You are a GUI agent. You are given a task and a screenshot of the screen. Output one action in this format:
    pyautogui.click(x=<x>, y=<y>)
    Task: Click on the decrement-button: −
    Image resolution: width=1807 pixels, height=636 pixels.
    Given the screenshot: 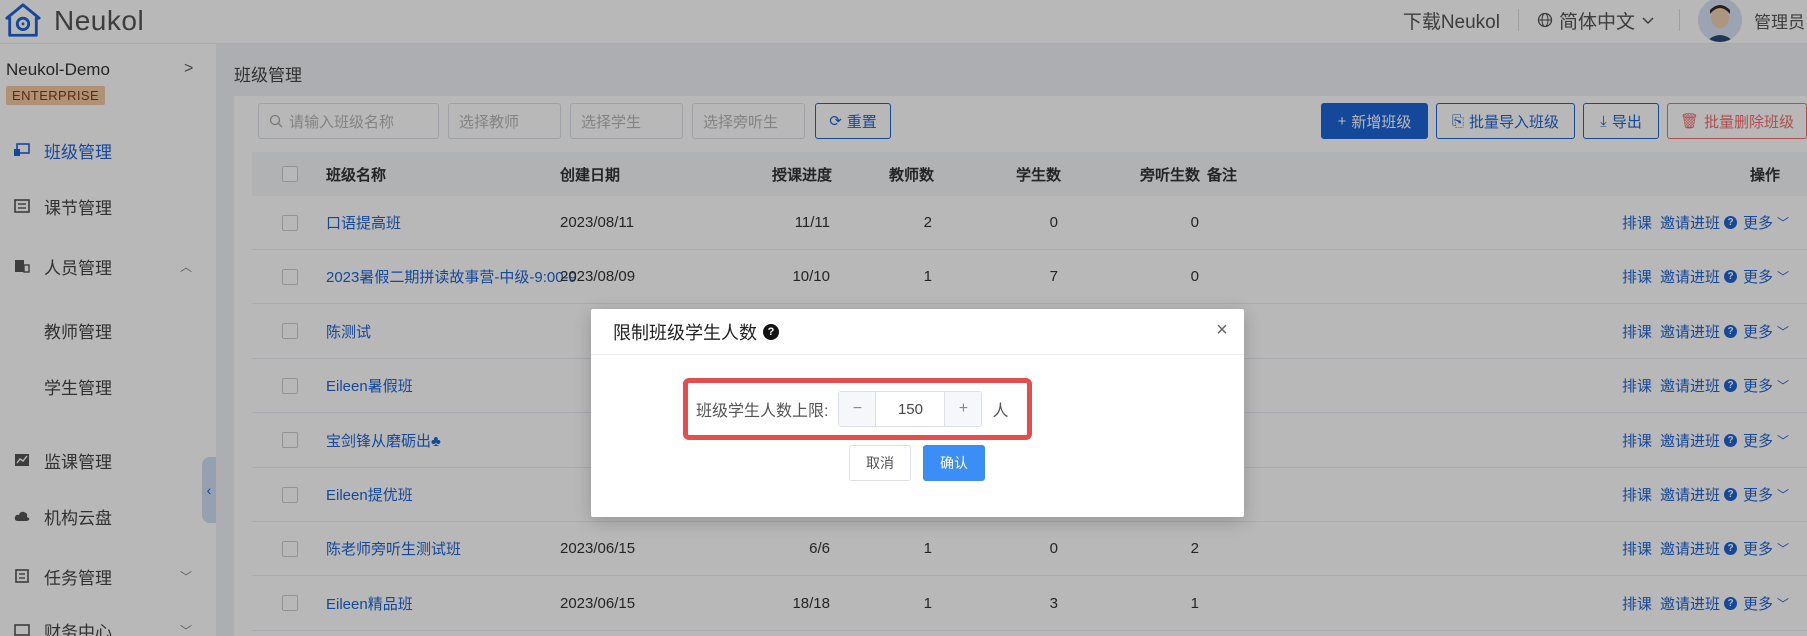 What is the action you would take?
    pyautogui.click(x=857, y=409)
    